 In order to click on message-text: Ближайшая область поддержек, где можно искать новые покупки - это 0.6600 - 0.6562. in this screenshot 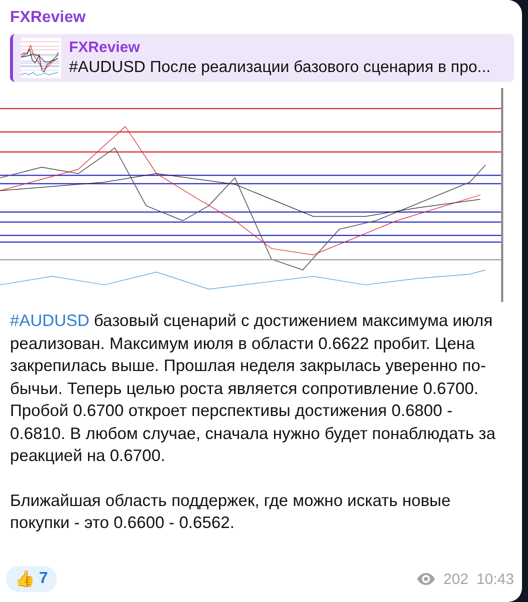, I will do `click(230, 512)`.